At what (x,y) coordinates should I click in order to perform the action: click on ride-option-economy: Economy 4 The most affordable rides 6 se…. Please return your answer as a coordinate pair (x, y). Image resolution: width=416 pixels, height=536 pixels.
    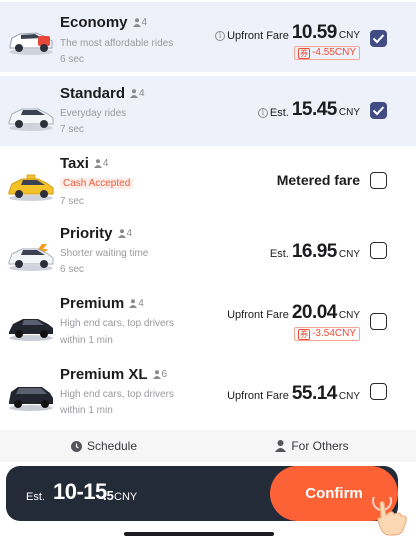
    Looking at the image, I should click on (208, 37).